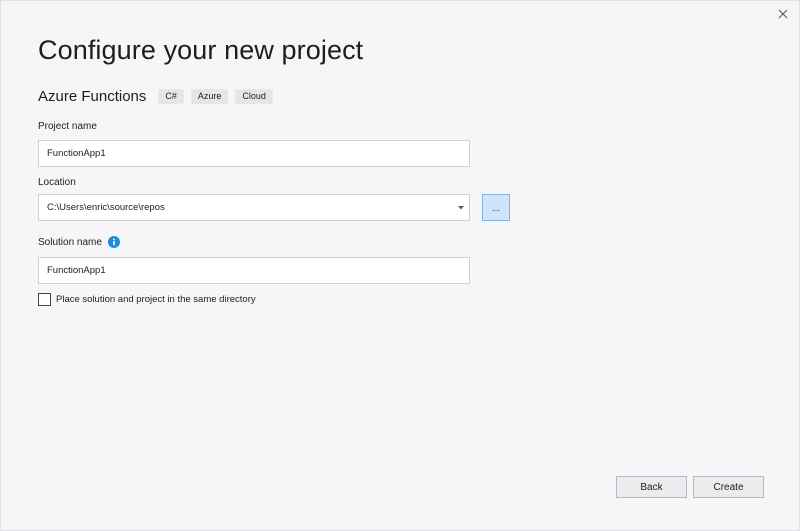  What do you see at coordinates (728, 487) in the screenshot?
I see `create-button: Create` at bounding box center [728, 487].